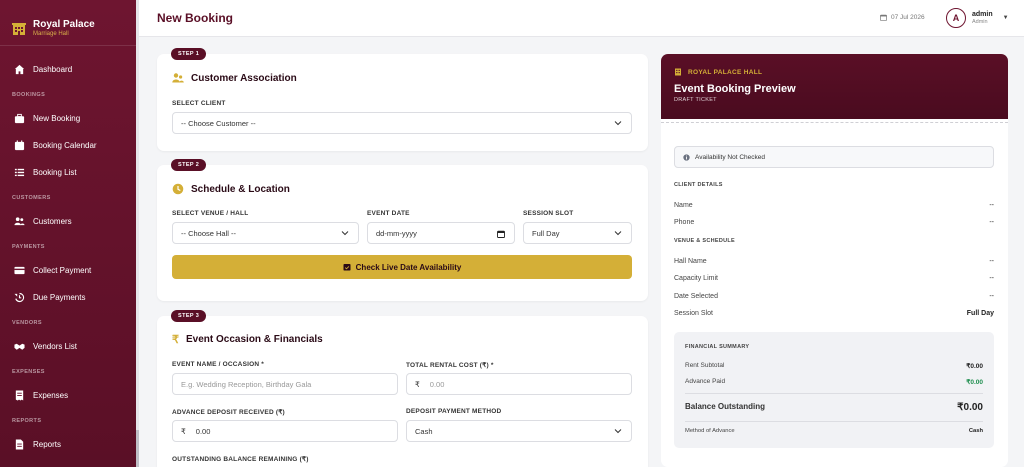 The height and width of the screenshot is (467, 1024). Describe the element at coordinates (55, 346) in the screenshot. I see `sidebar-item-label: Vendors List` at that location.